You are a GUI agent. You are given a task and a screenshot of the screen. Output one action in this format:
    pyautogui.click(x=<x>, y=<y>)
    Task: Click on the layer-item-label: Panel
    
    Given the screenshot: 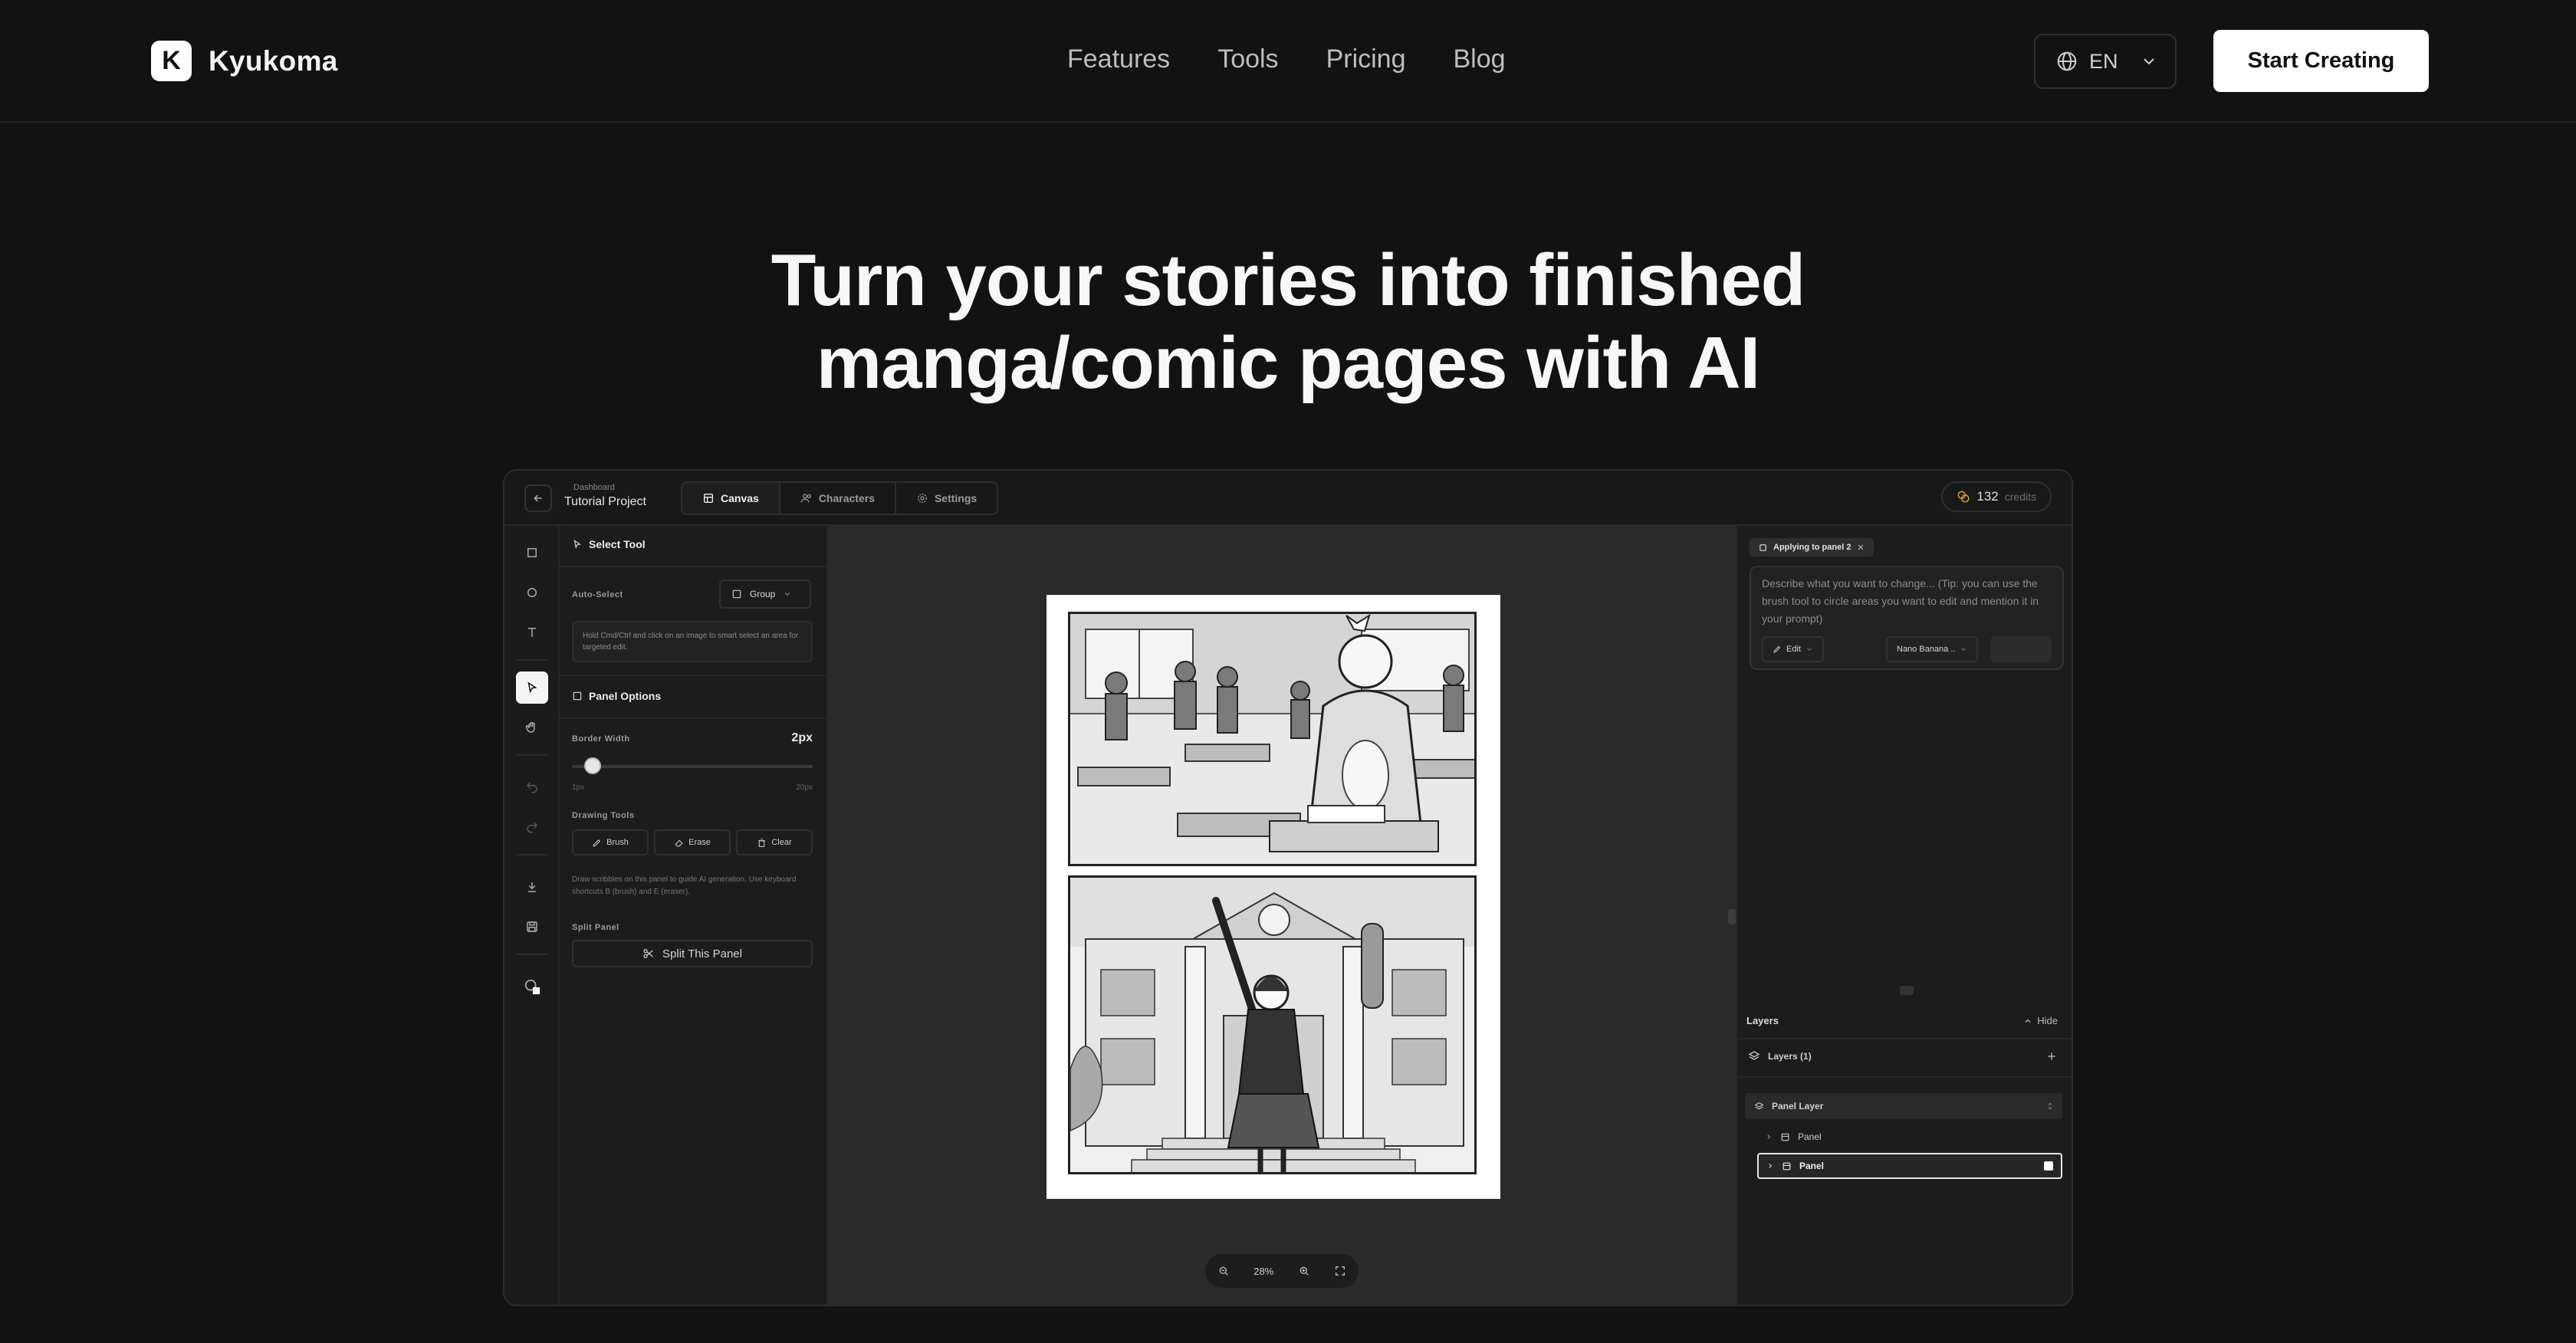 What is the action you would take?
    pyautogui.click(x=1812, y=1166)
    